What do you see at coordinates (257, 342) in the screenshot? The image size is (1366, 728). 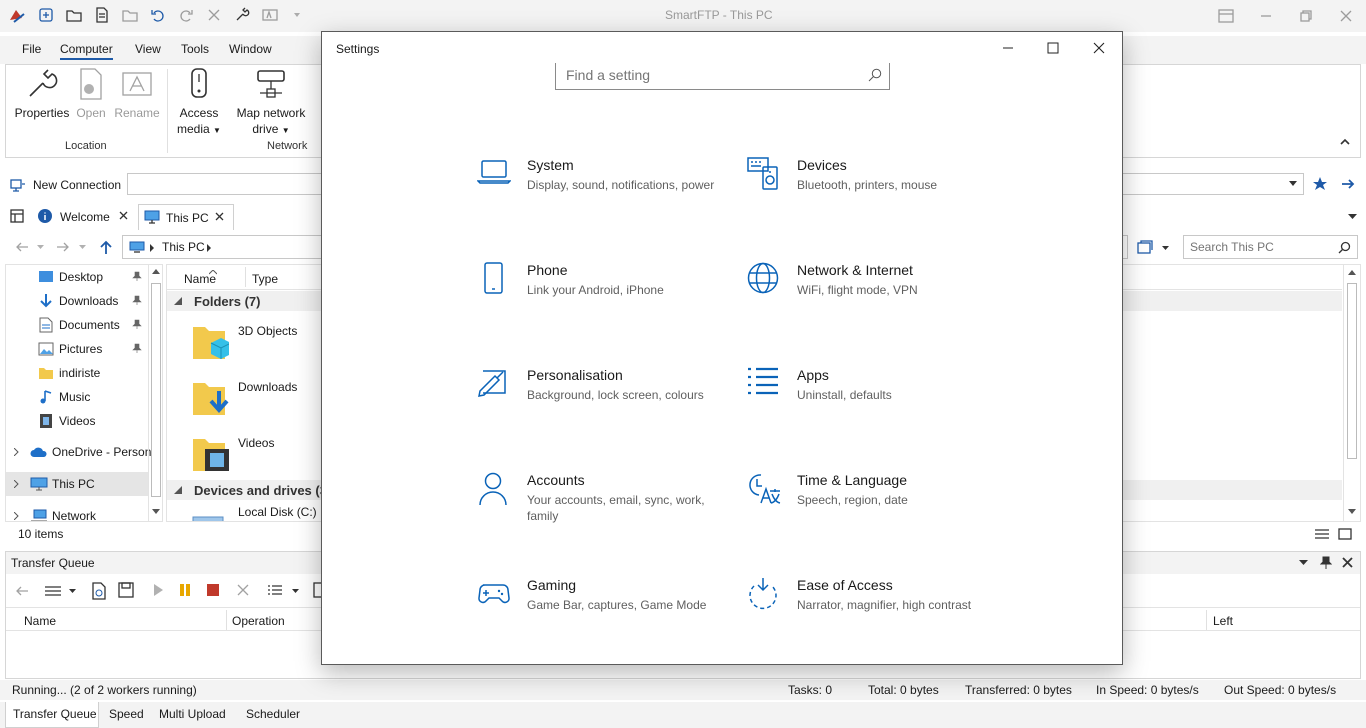 I see `folder-item-3d-objects: 3D Objects` at bounding box center [257, 342].